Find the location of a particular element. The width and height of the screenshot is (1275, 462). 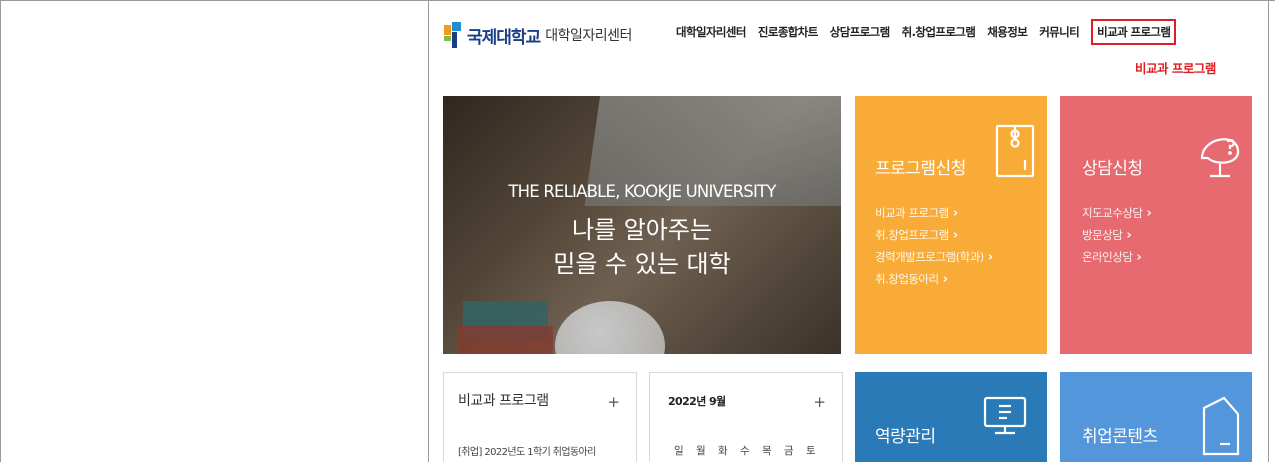

link-noncurricular-program: 비교과 프로그램 › is located at coordinates (934, 213).